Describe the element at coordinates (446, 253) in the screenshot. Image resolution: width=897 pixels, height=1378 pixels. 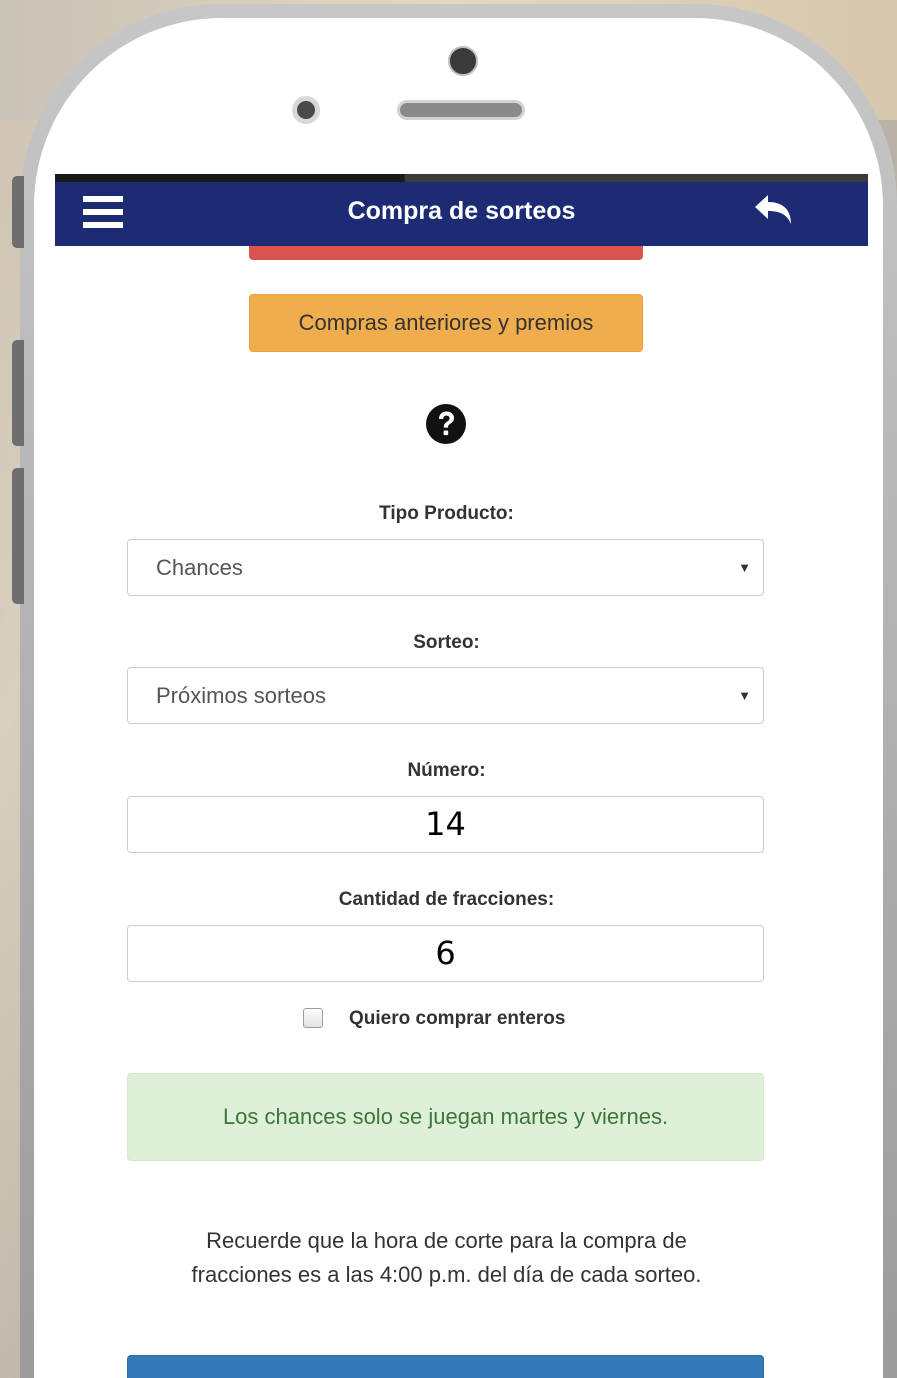
I see `danger-button-partial` at that location.